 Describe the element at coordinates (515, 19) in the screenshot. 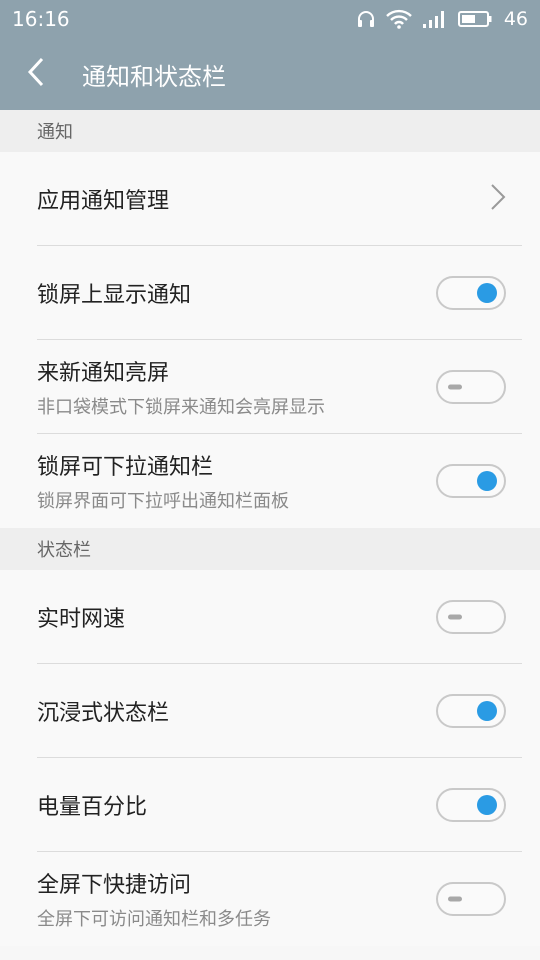

I see `battery-level: 46` at that location.